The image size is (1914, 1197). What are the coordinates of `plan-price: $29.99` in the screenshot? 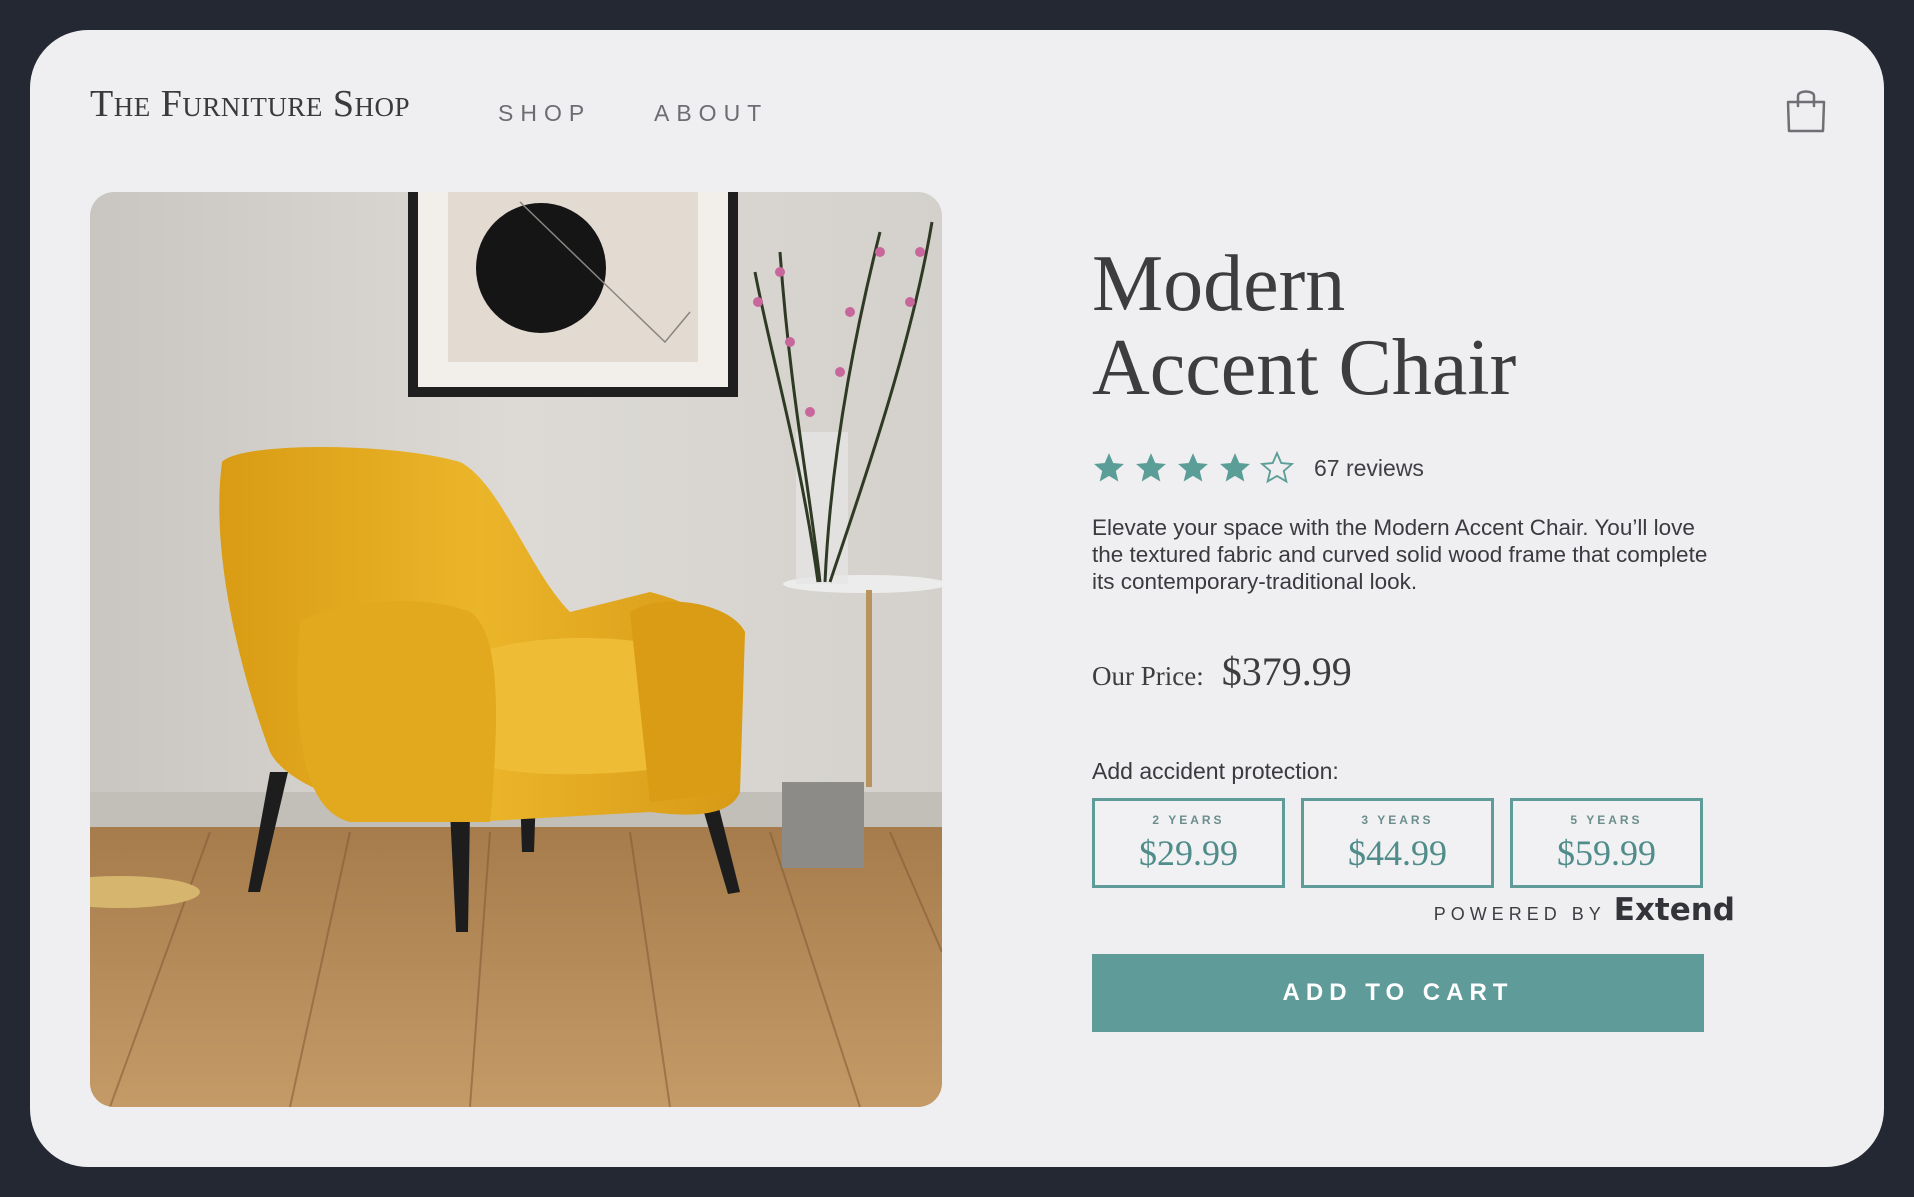 It's located at (1188, 853).